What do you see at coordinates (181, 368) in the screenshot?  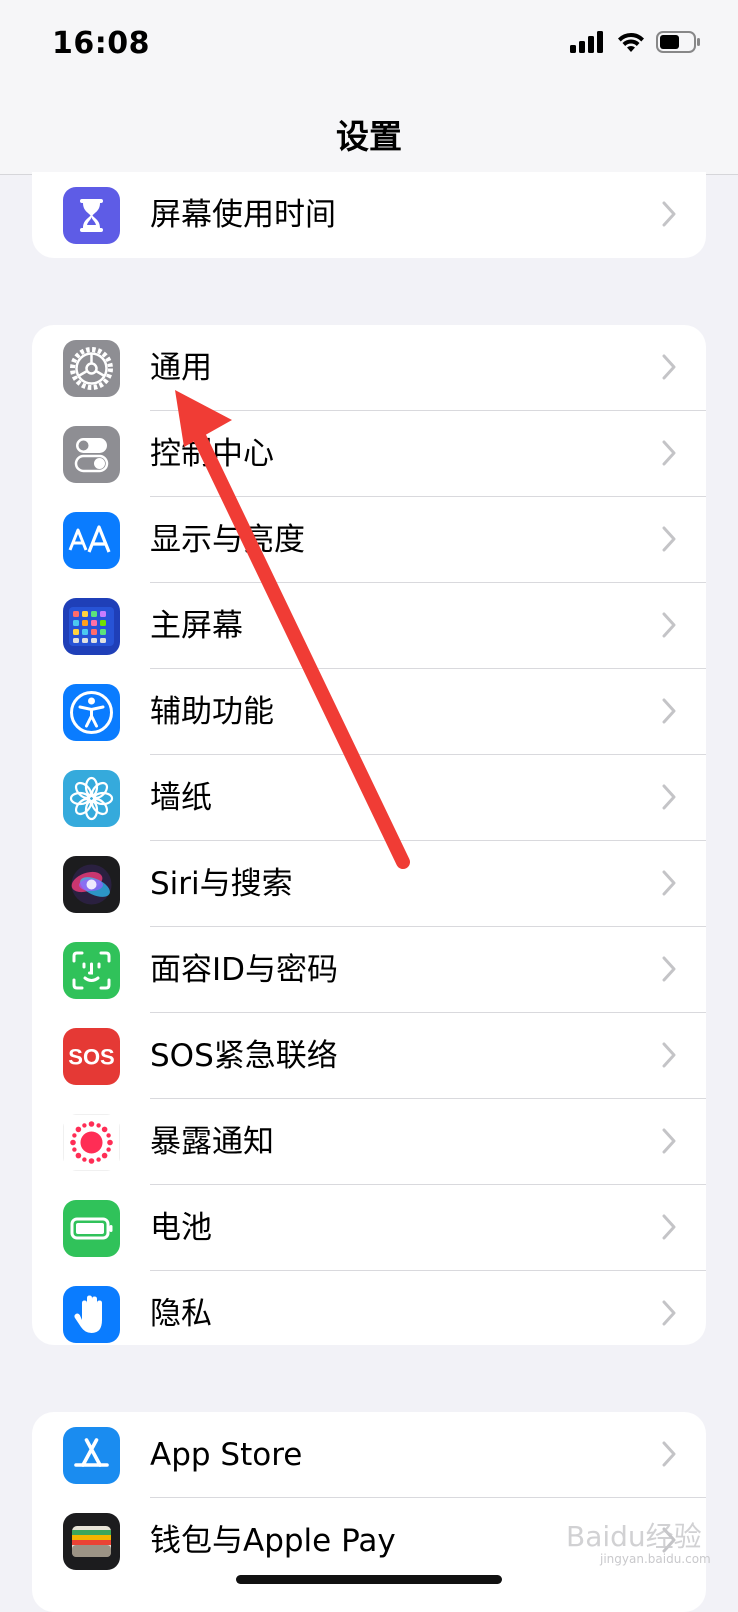 I see `settings-row-label: 通用` at bounding box center [181, 368].